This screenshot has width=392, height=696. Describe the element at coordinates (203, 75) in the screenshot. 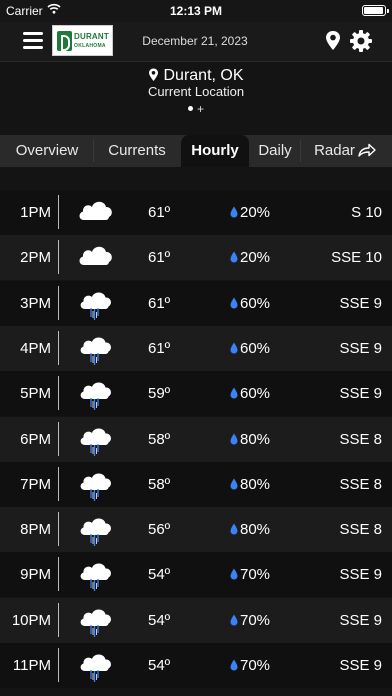

I see `location-city: Durant, OK` at that location.